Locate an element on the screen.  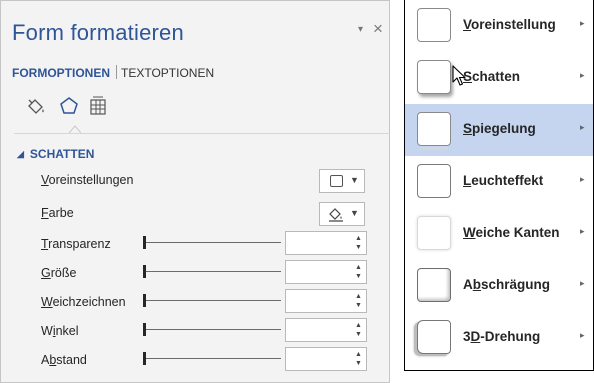
tab-form-options: FORMOPTIONEN is located at coordinates (64, 73).